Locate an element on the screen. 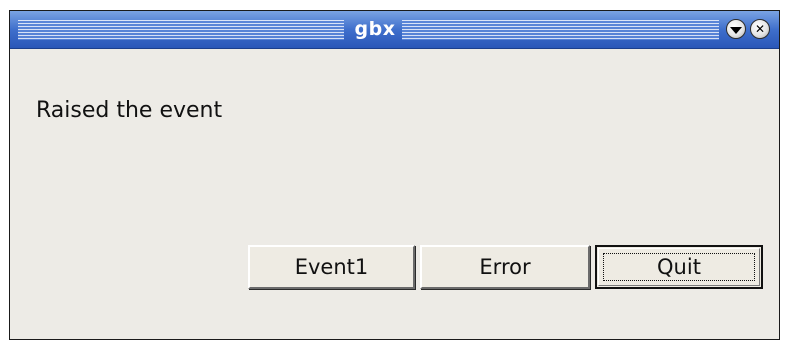 The image size is (789, 345). triangle-down-icon is located at coordinates (736, 29).